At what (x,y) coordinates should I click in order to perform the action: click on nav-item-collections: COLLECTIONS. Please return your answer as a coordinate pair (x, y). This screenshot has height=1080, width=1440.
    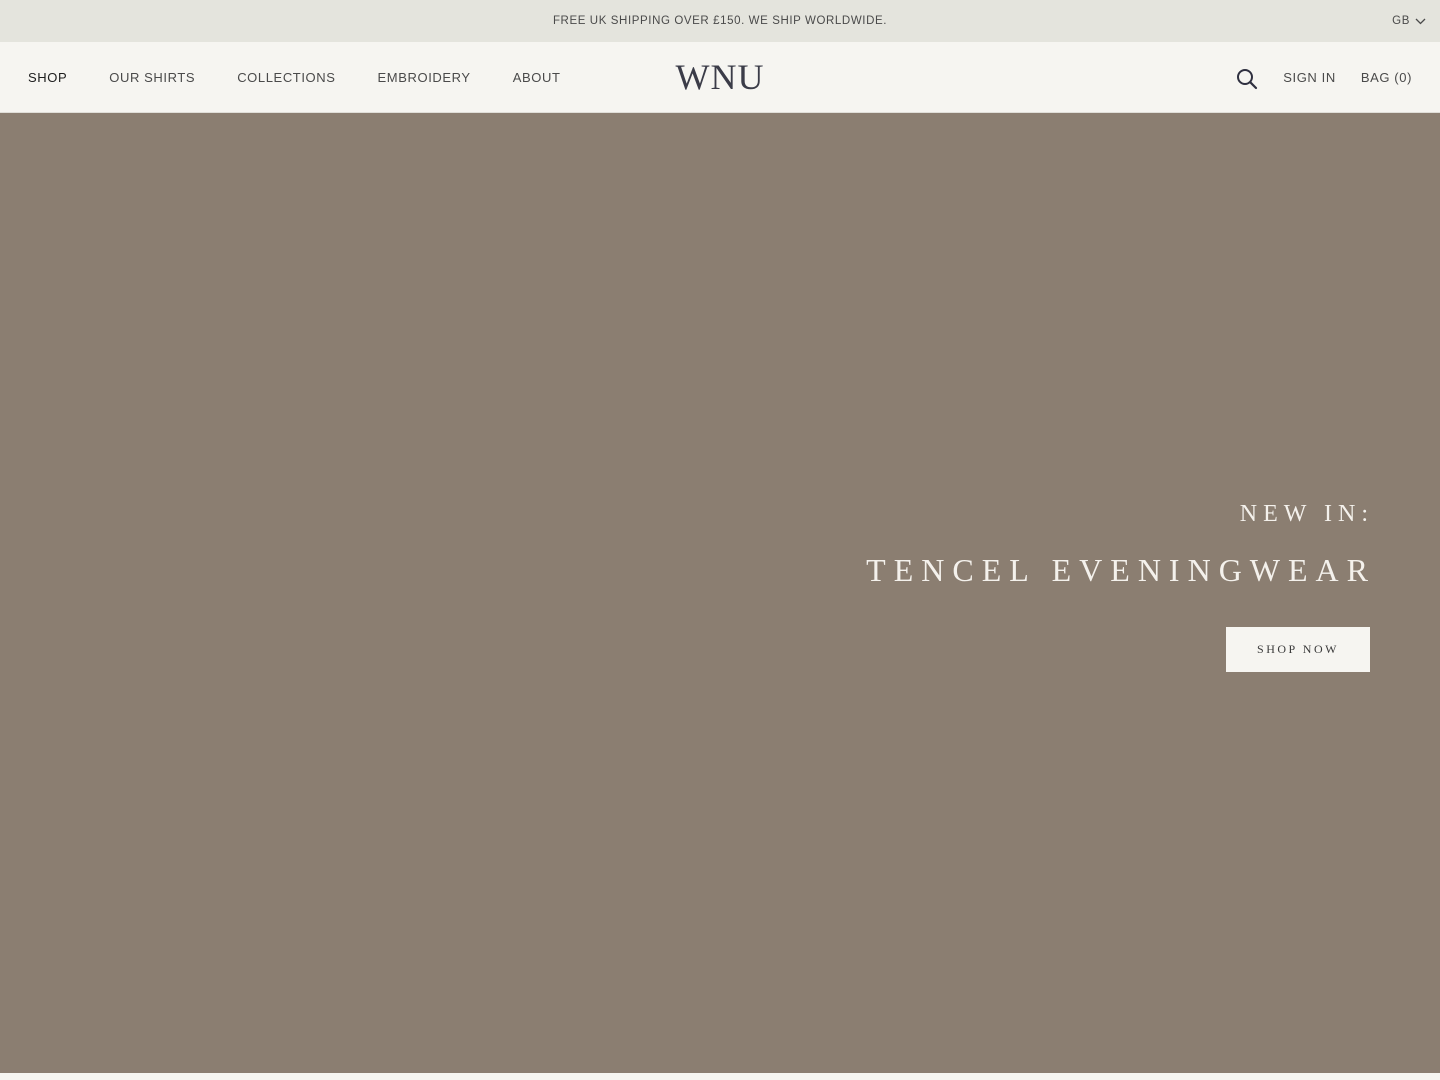
    Looking at the image, I should click on (286, 77).